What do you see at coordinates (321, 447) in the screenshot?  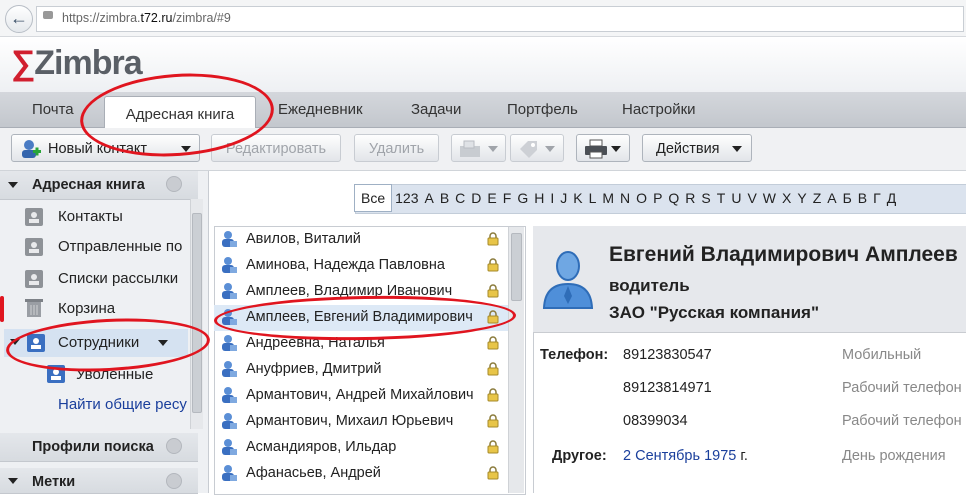 I see `contact-name-label: Асмандияров, Ильдар` at bounding box center [321, 447].